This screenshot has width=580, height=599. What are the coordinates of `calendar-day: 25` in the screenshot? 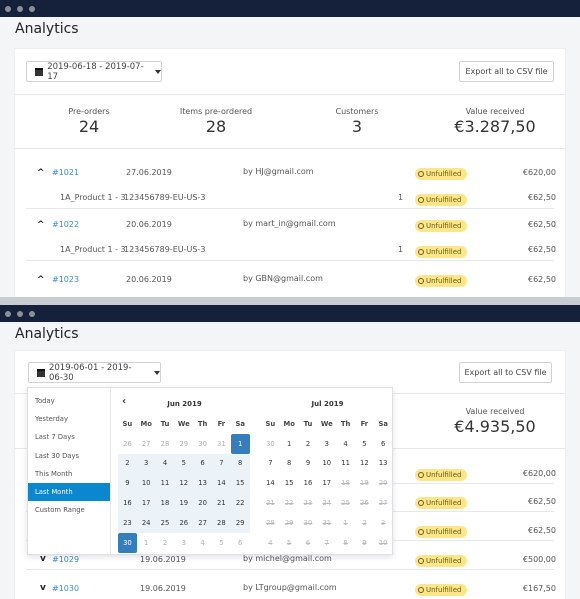 It's located at (165, 522).